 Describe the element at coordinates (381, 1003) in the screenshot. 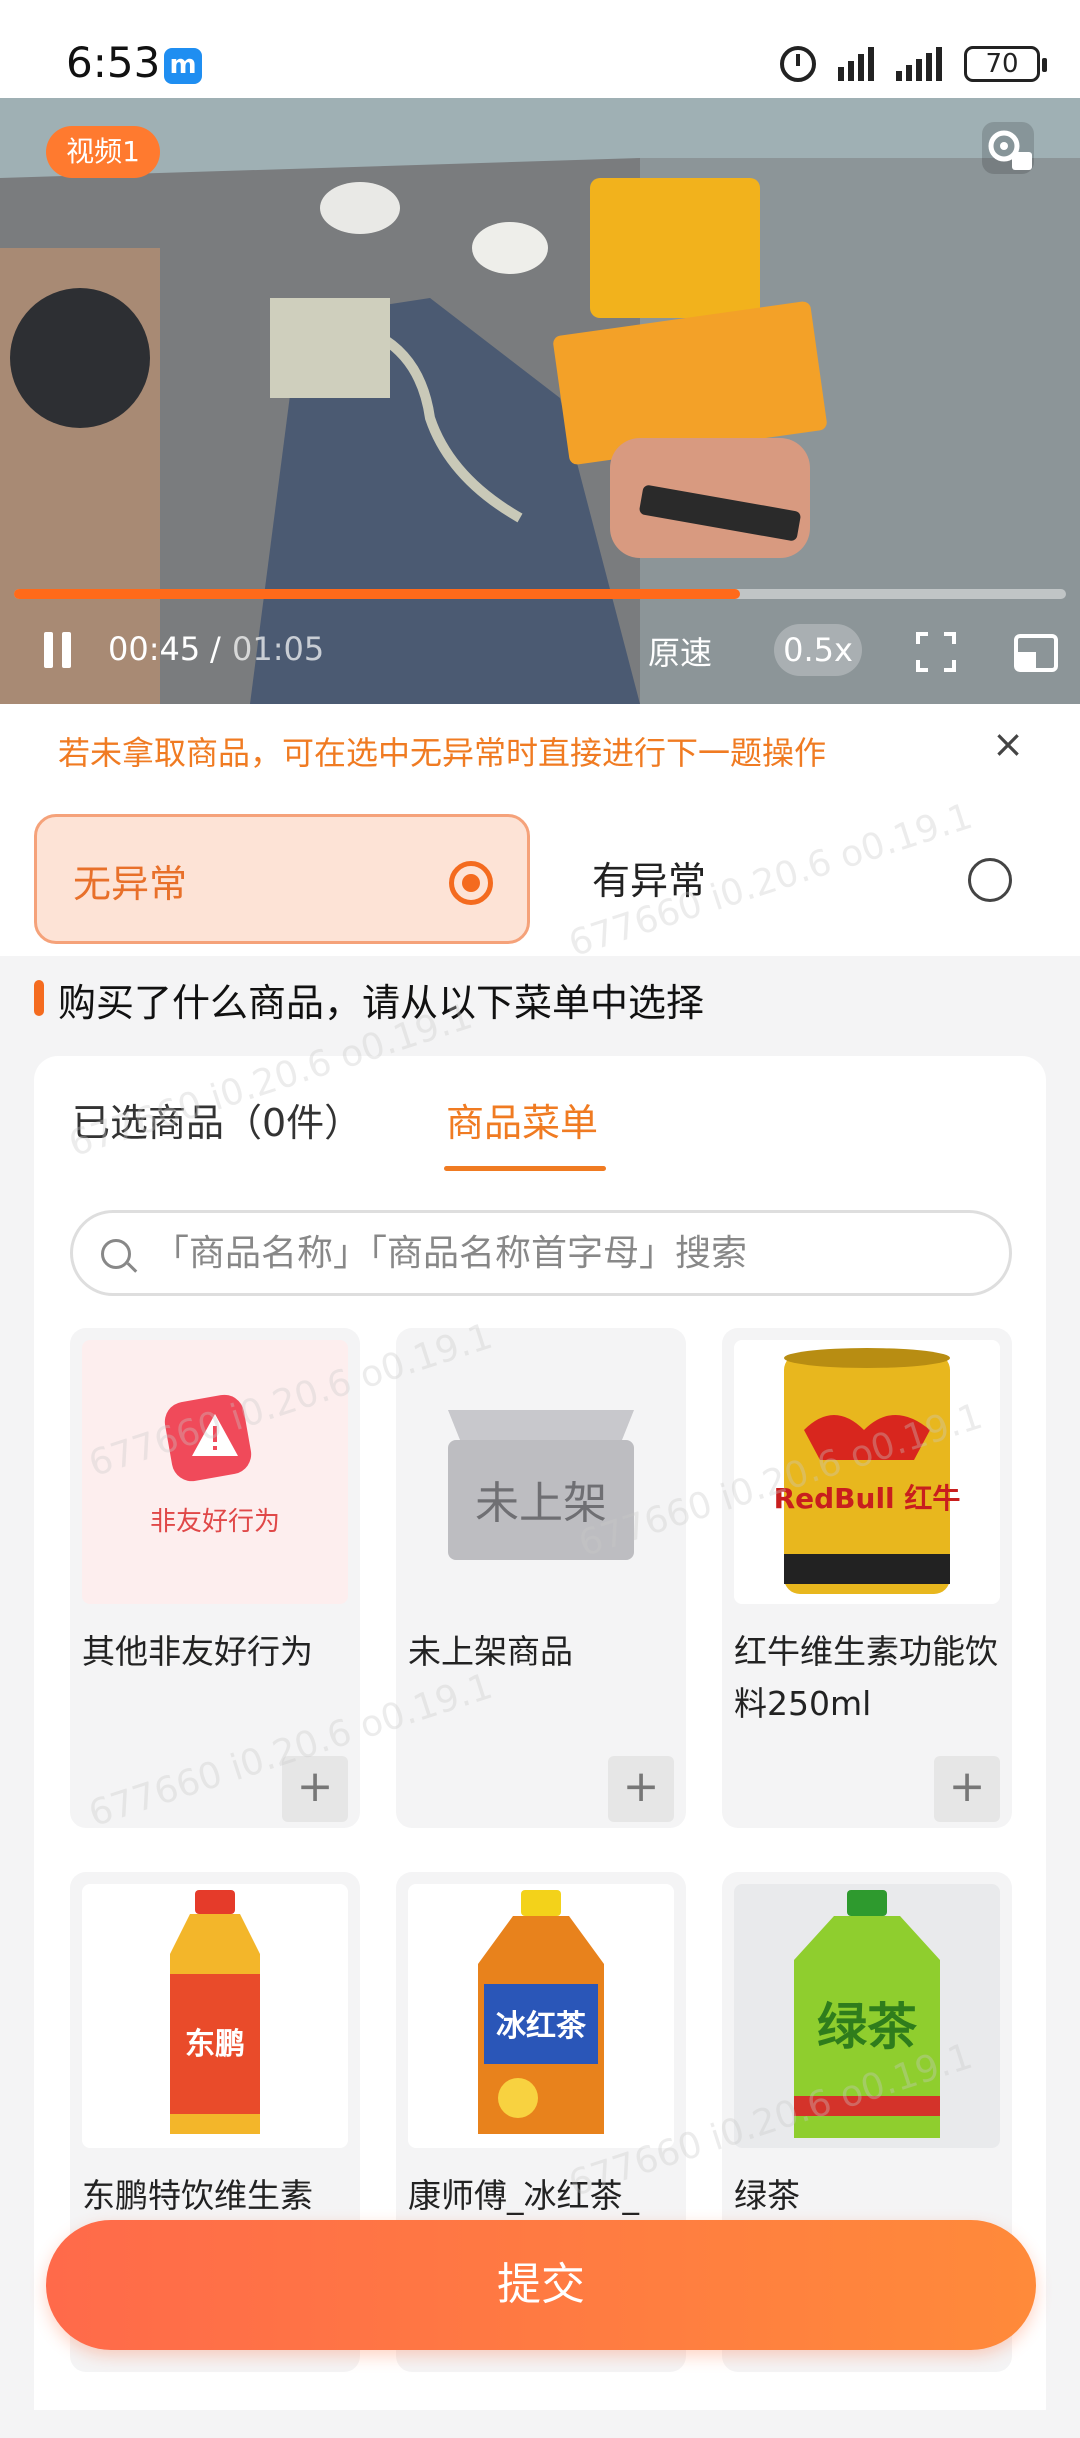

I see `question-title: 购买了什么商品，请从以下菜单中选择` at that location.